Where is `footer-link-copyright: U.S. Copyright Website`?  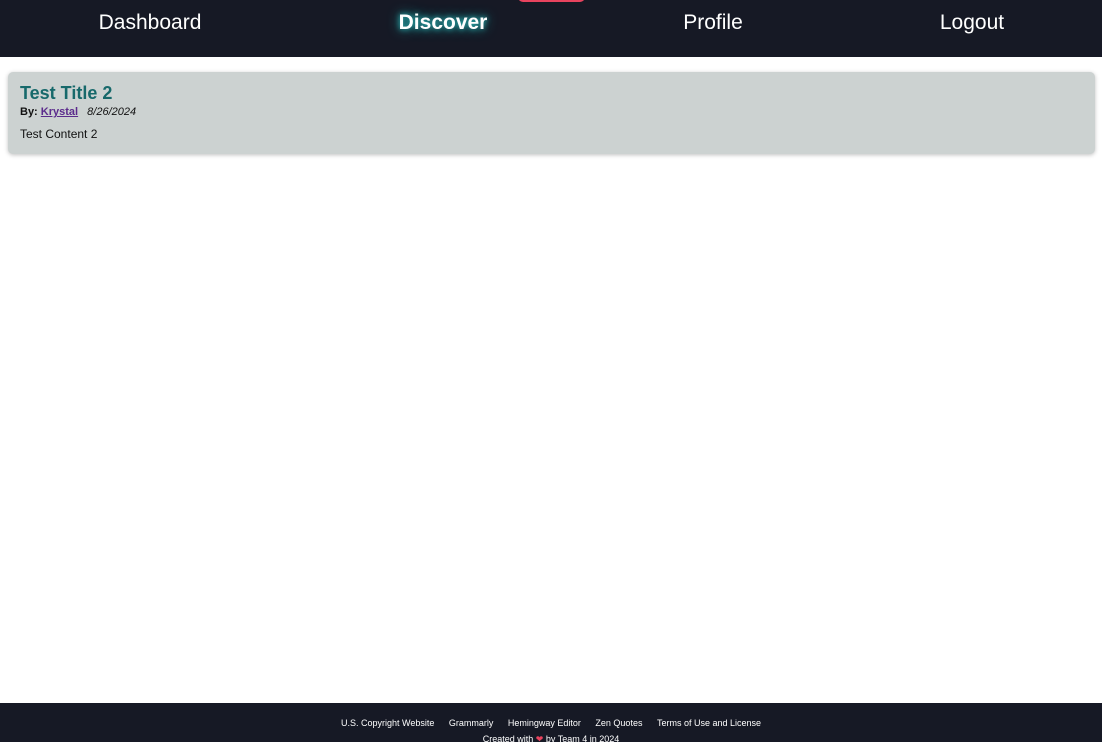
footer-link-copyright: U.S. Copyright Website is located at coordinates (387, 723).